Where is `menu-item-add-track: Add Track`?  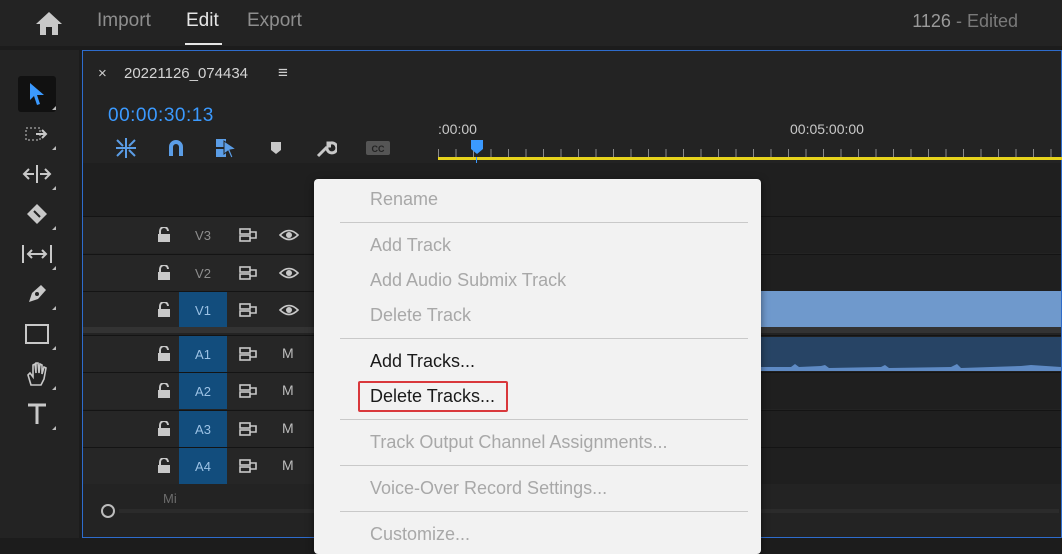
menu-item-add-track: Add Track is located at coordinates (410, 245).